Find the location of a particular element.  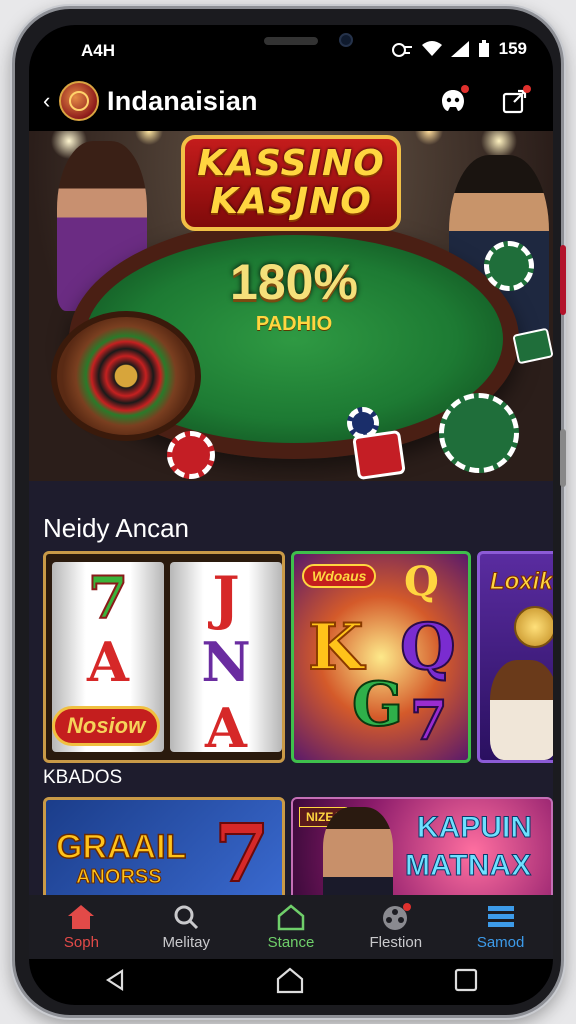

earpiece-speaker is located at coordinates (291, 41).